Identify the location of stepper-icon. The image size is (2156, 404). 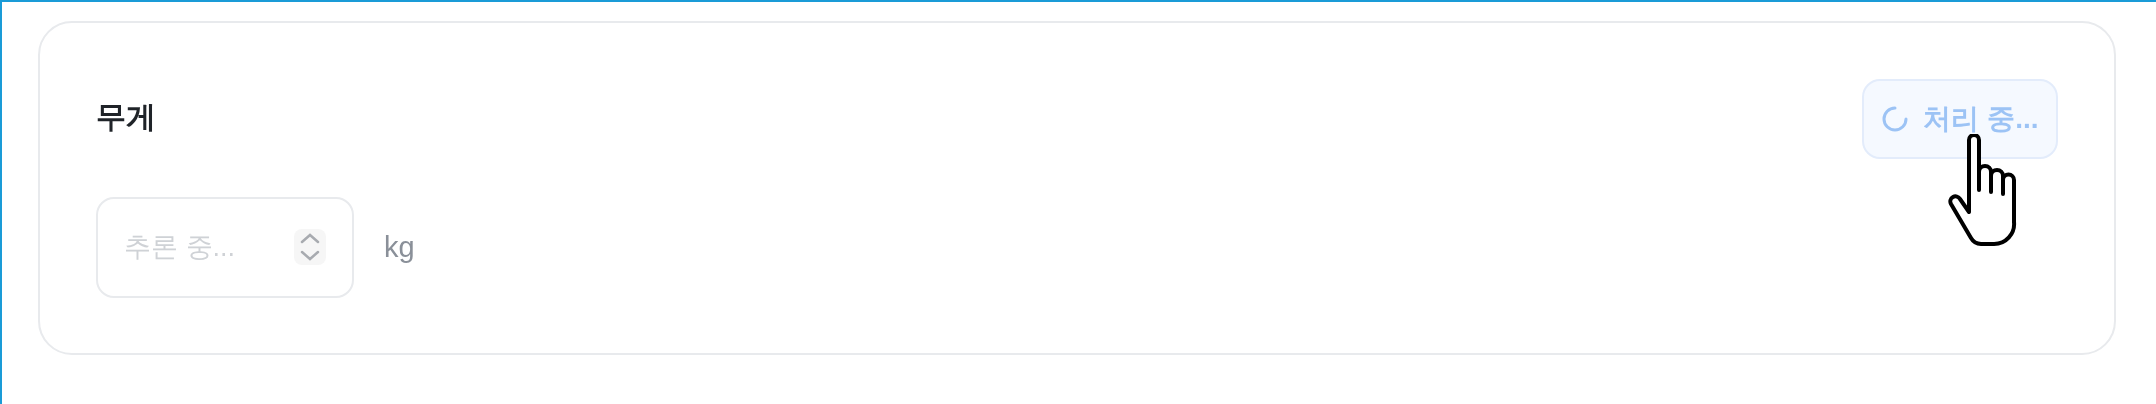
(310, 247).